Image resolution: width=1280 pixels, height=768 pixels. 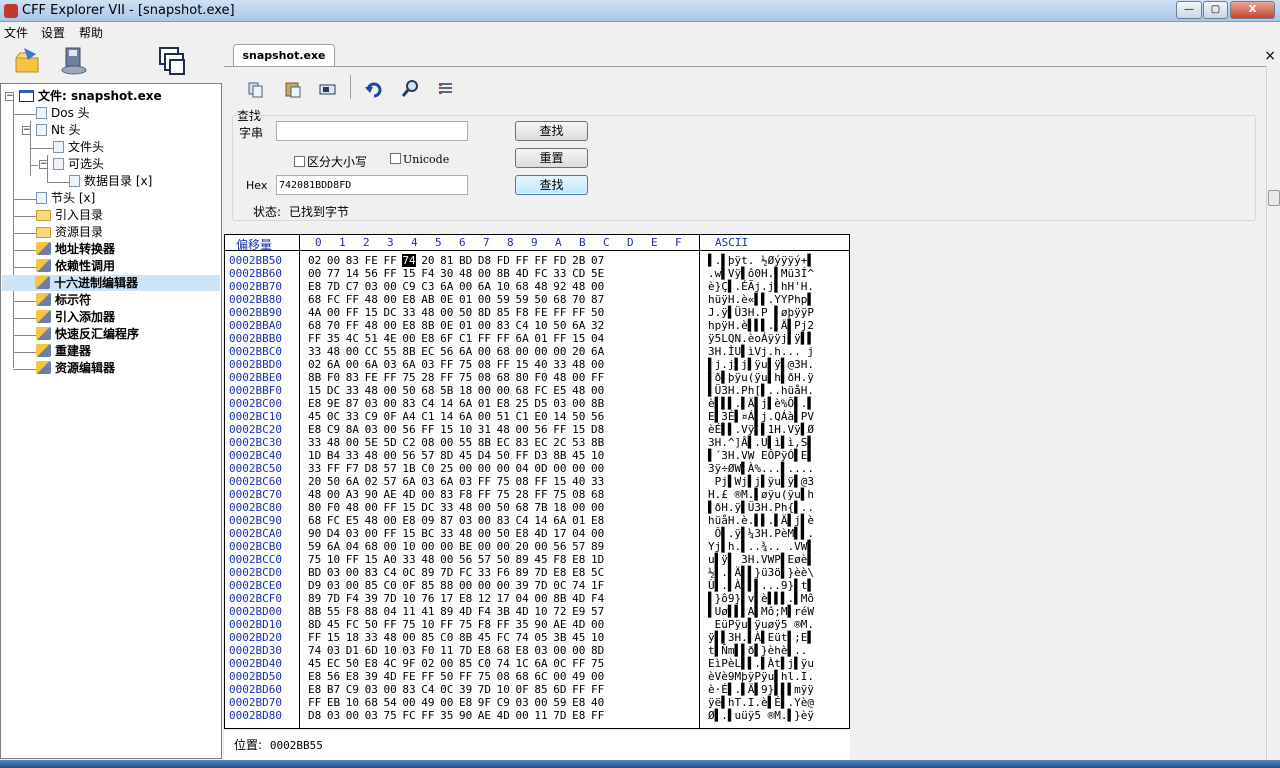 I want to click on tree-item-file-header: 文件头, so click(x=78, y=147).